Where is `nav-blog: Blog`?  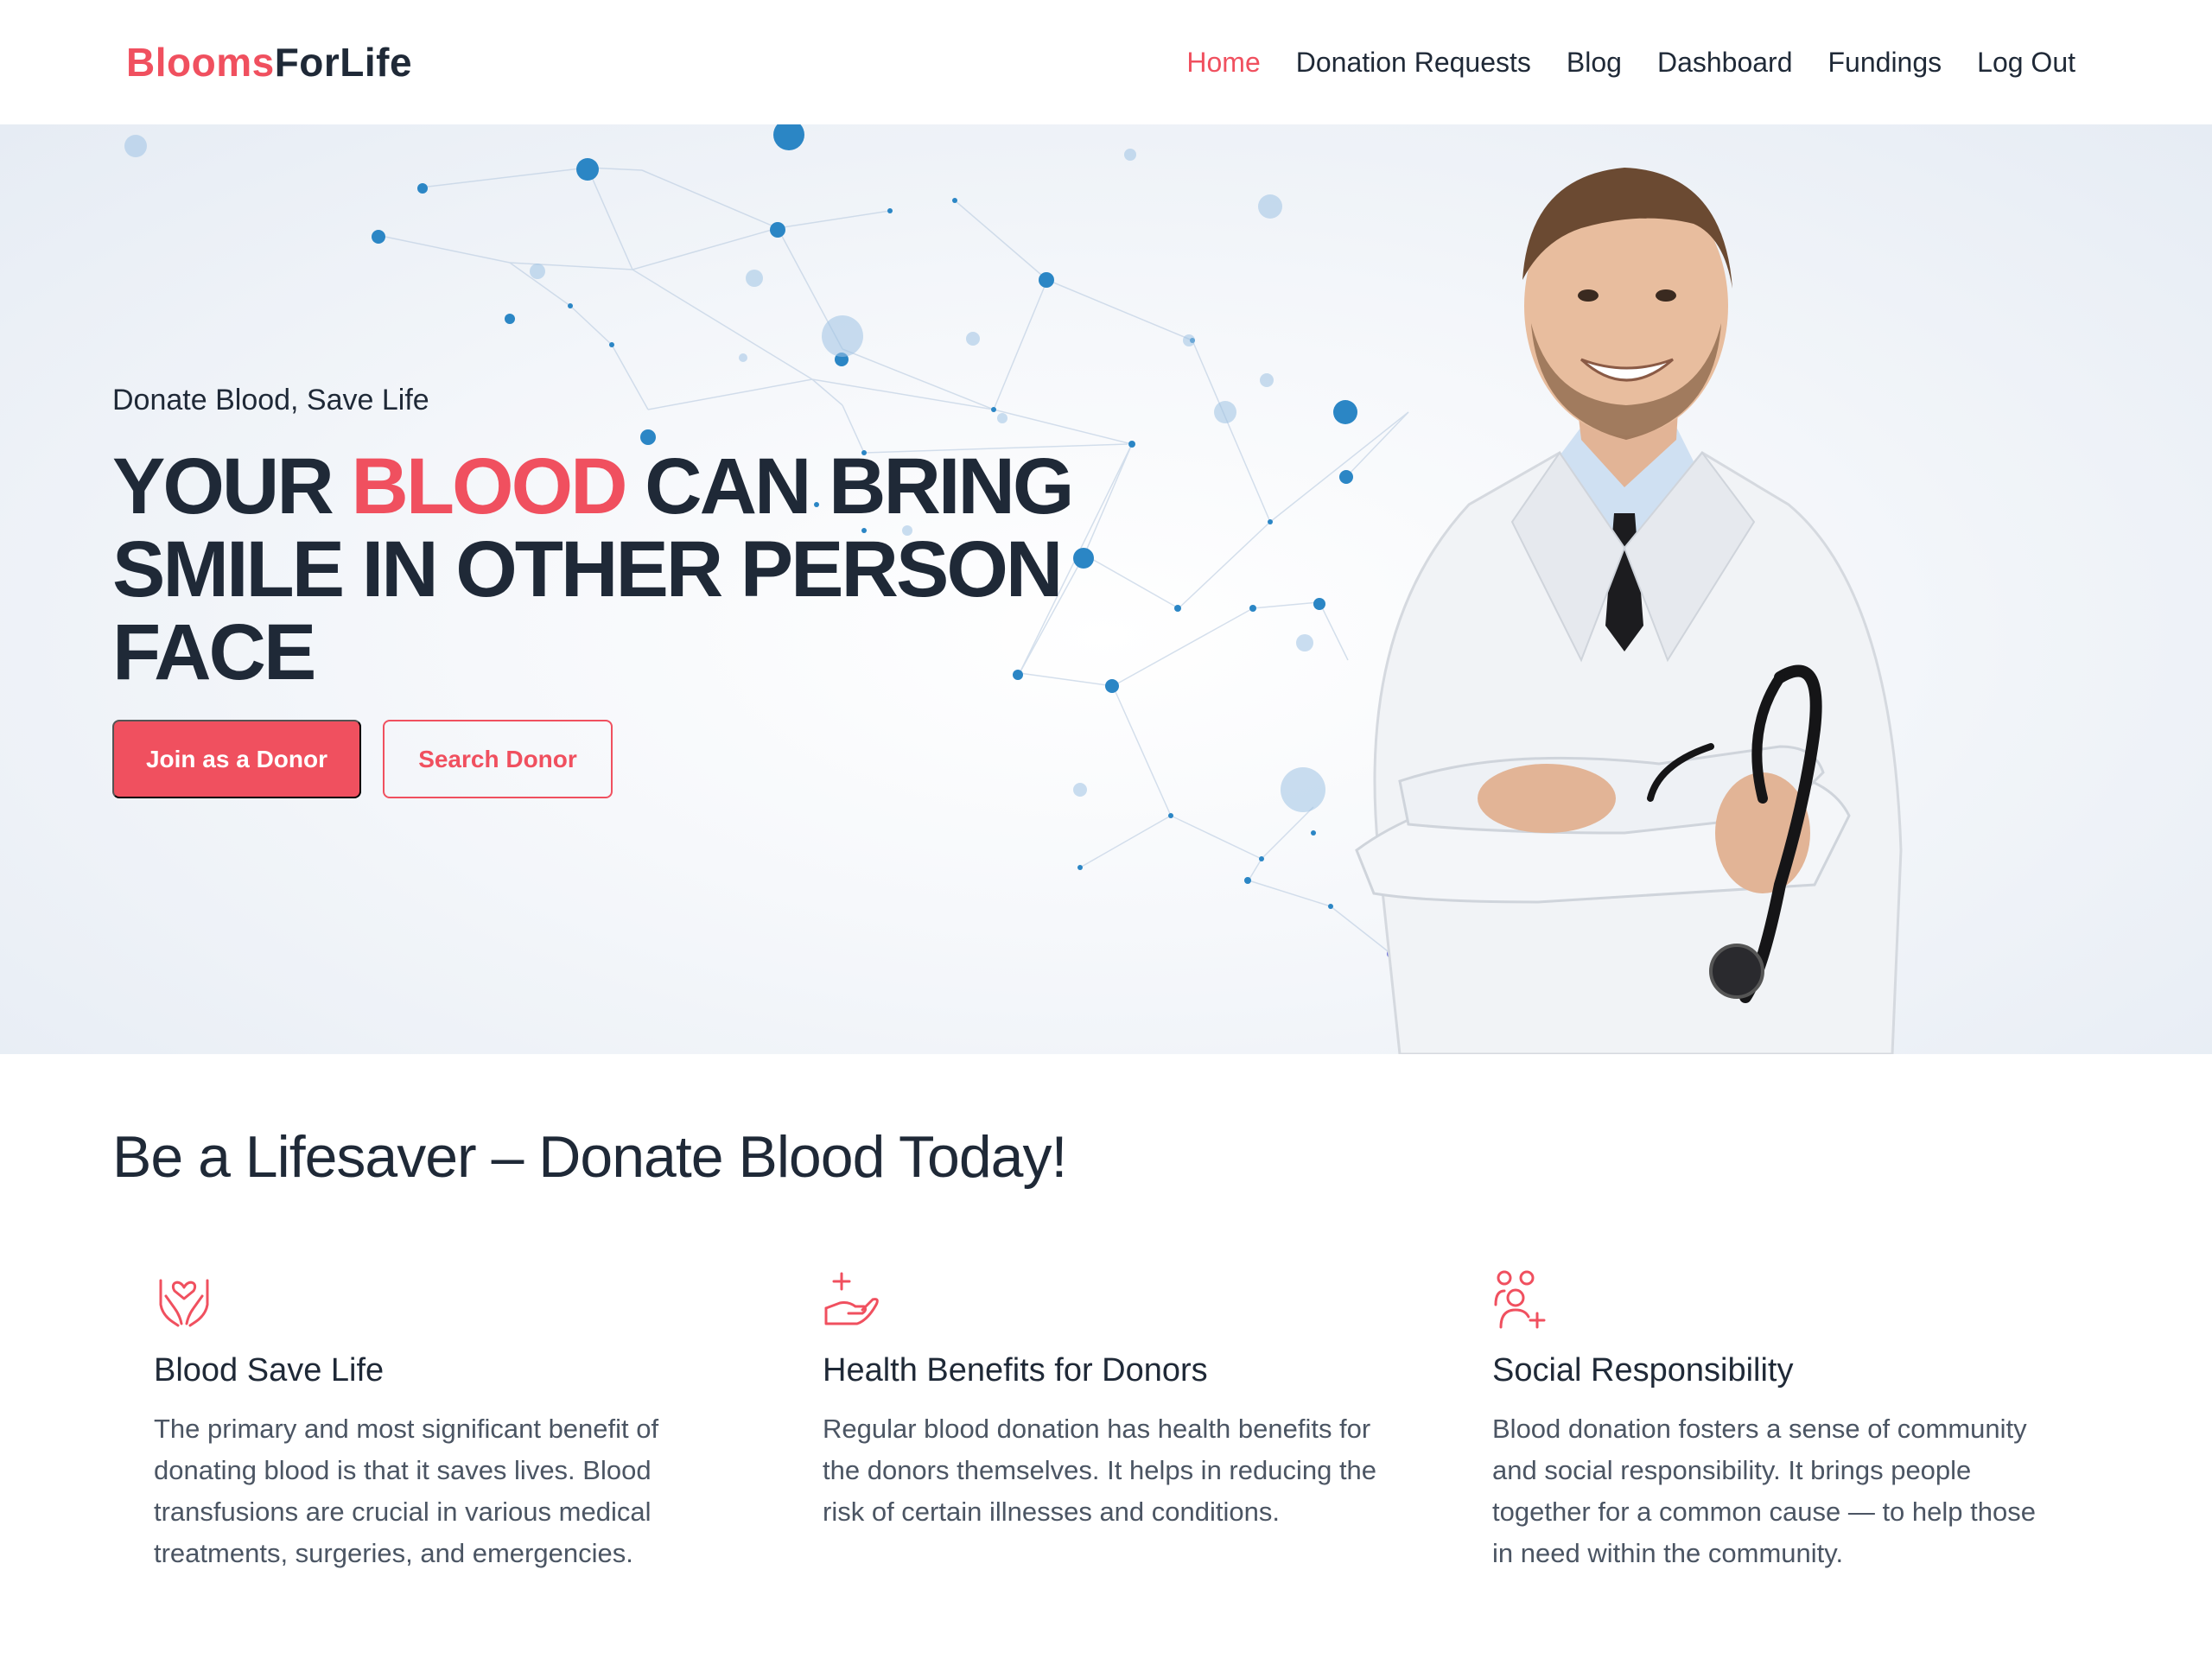
nav-blog: Blog is located at coordinates (1594, 63).